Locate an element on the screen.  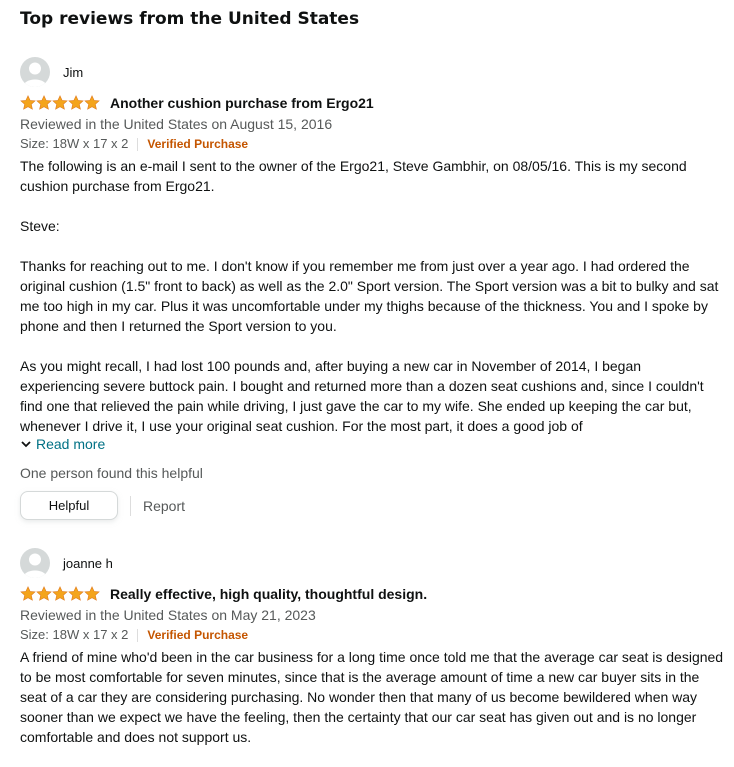
read-more-label: Read more is located at coordinates (71, 444).